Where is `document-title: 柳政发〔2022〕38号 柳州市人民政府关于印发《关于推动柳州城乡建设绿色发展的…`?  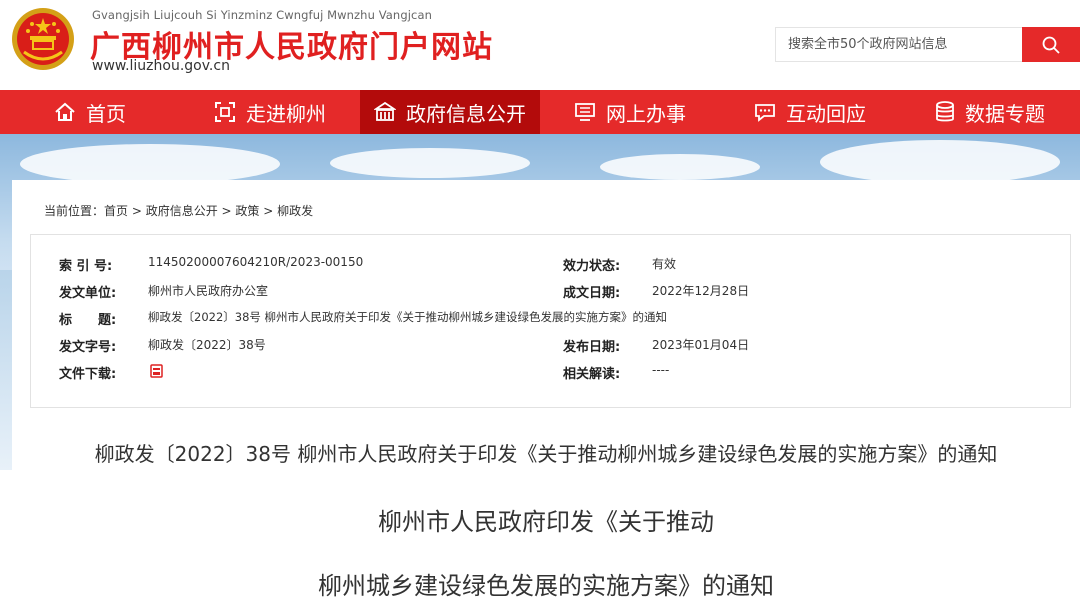 document-title: 柳政发〔2022〕38号 柳州市人民政府关于印发《关于推动柳州城乡建设绿色发展的… is located at coordinates (546, 454).